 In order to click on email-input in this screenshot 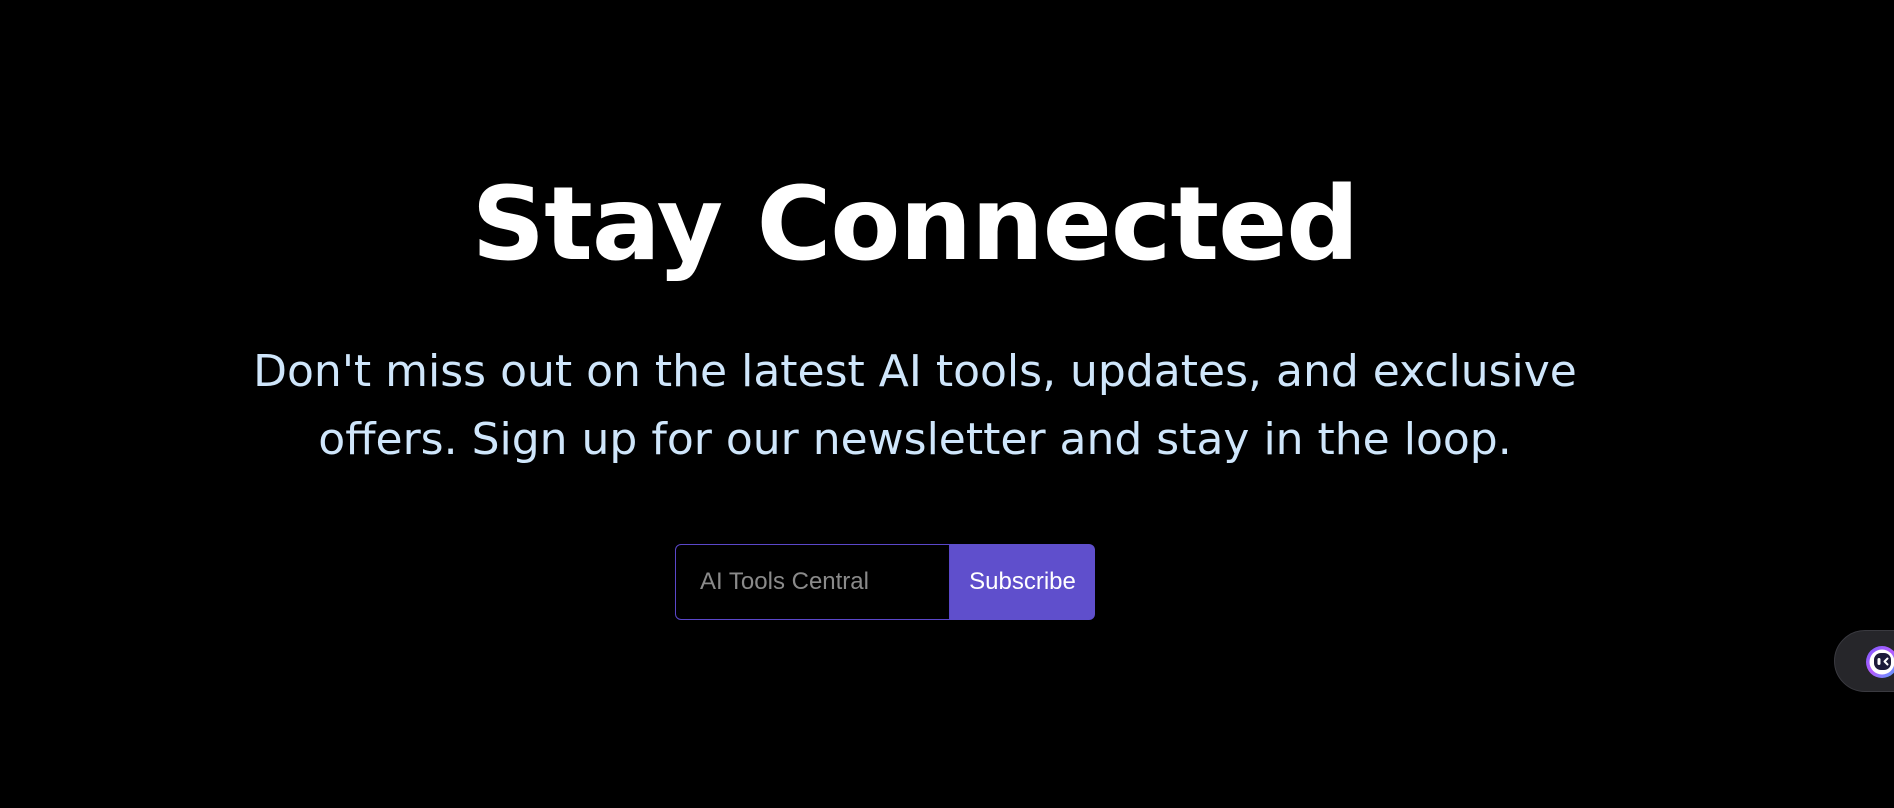, I will do `click(812, 582)`.